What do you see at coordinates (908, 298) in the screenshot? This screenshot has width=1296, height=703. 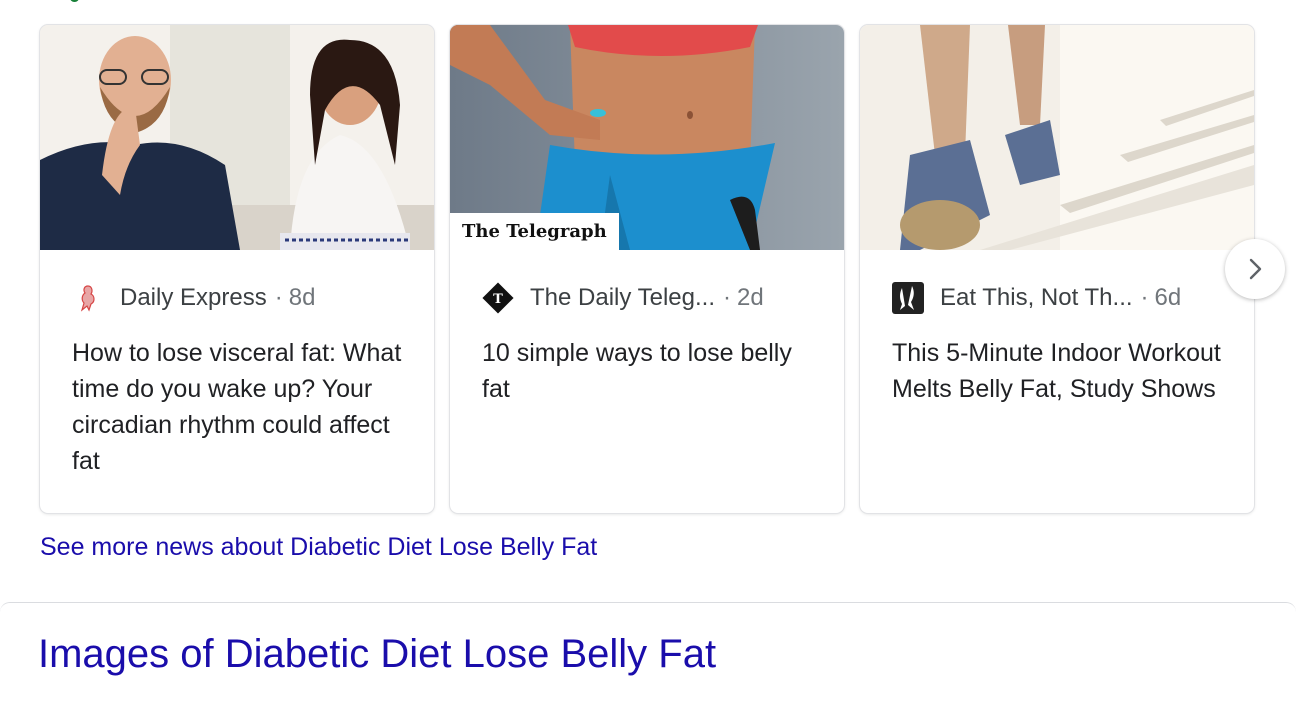 I see `eat-this-logo-icon` at bounding box center [908, 298].